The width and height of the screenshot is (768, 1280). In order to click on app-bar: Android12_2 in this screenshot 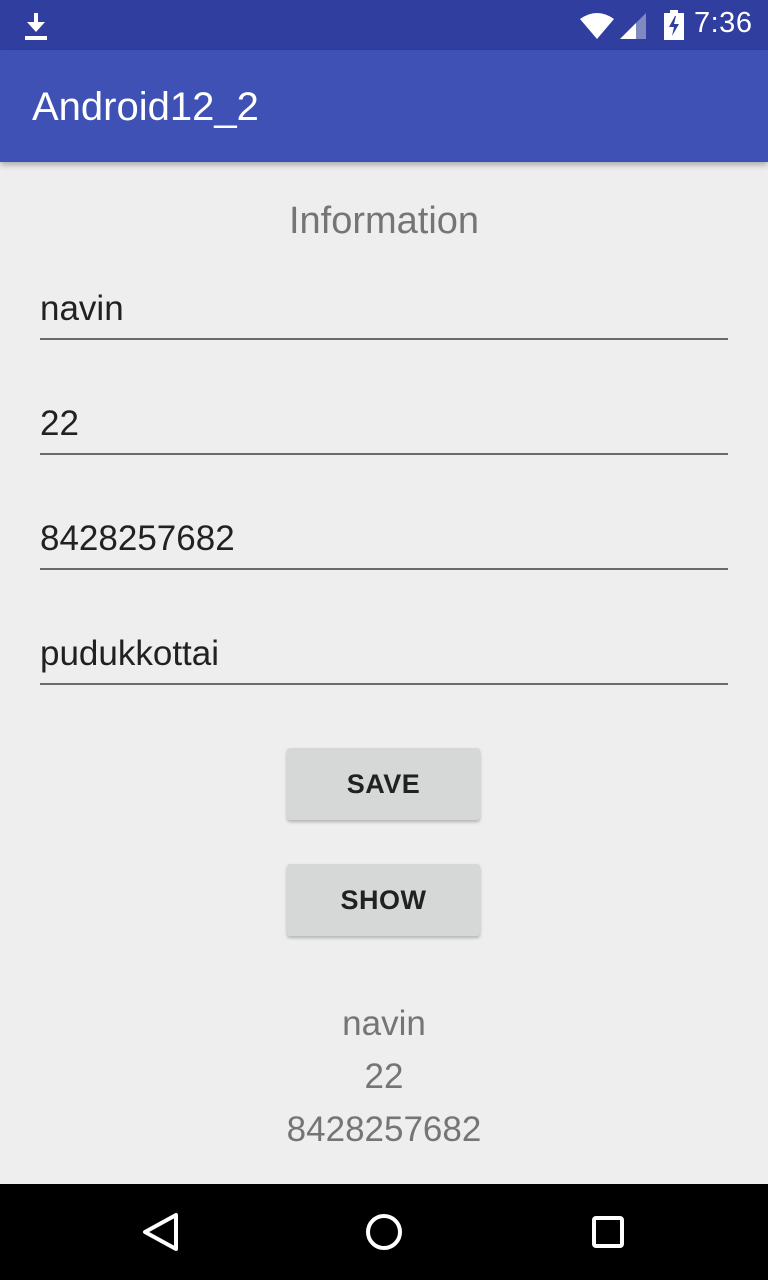, I will do `click(384, 106)`.